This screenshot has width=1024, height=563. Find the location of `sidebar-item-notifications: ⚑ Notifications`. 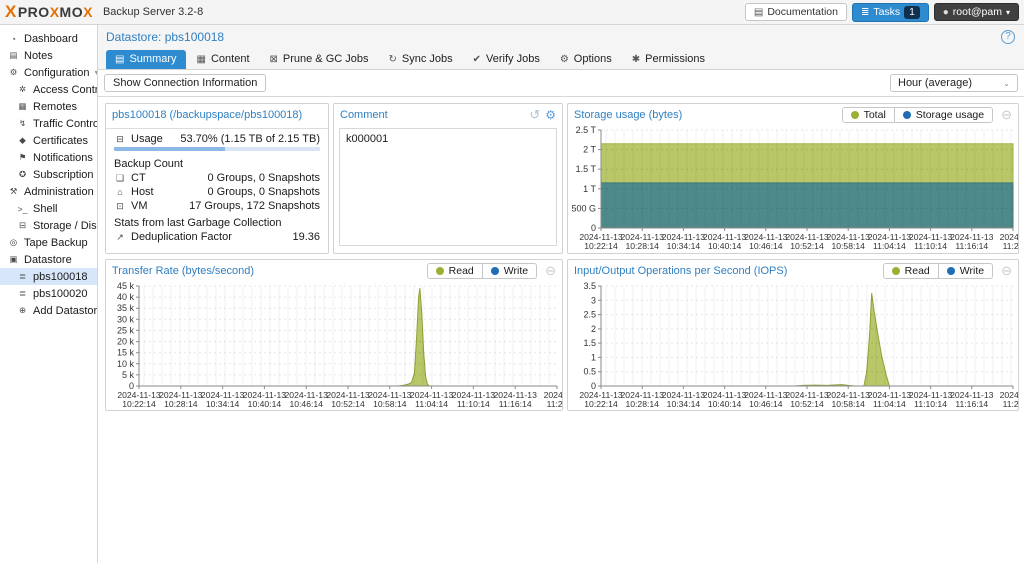

sidebar-item-notifications: ⚑ Notifications is located at coordinates (48, 157).